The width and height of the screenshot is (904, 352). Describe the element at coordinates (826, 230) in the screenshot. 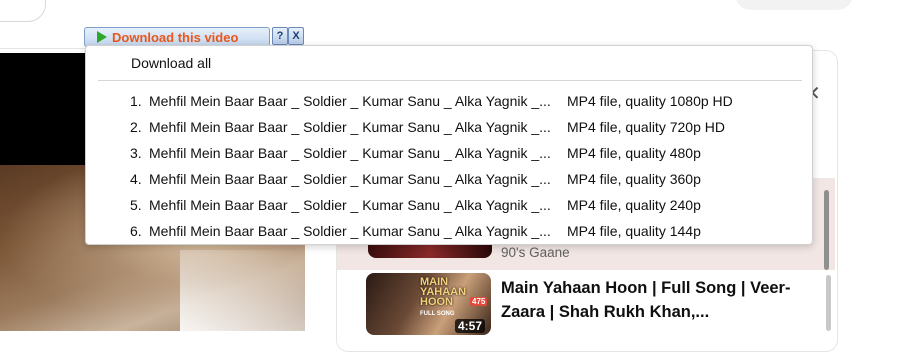

I see `row-scrollbar` at that location.